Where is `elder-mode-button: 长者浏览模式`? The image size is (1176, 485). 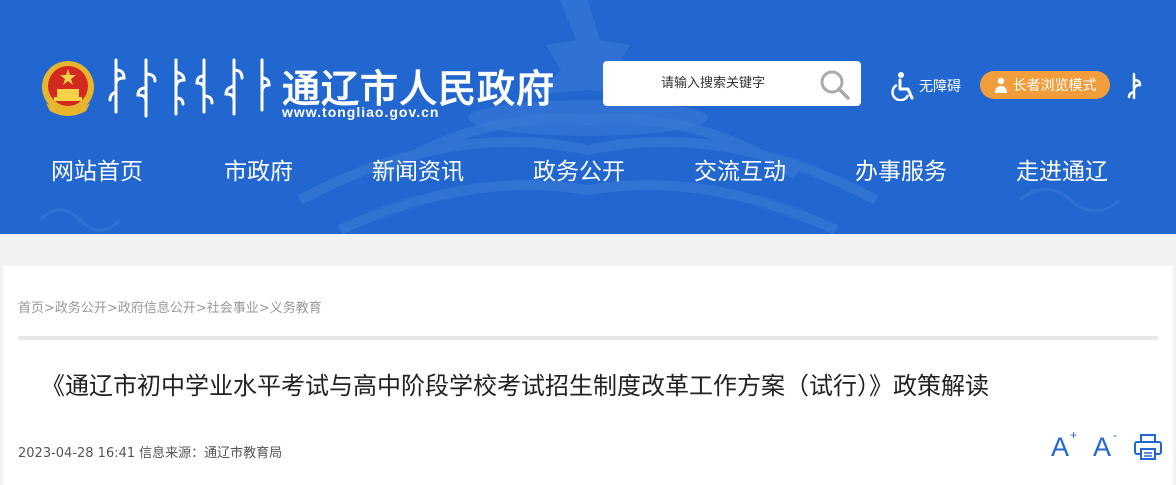
elder-mode-button: 长者浏览模式 is located at coordinates (1045, 85).